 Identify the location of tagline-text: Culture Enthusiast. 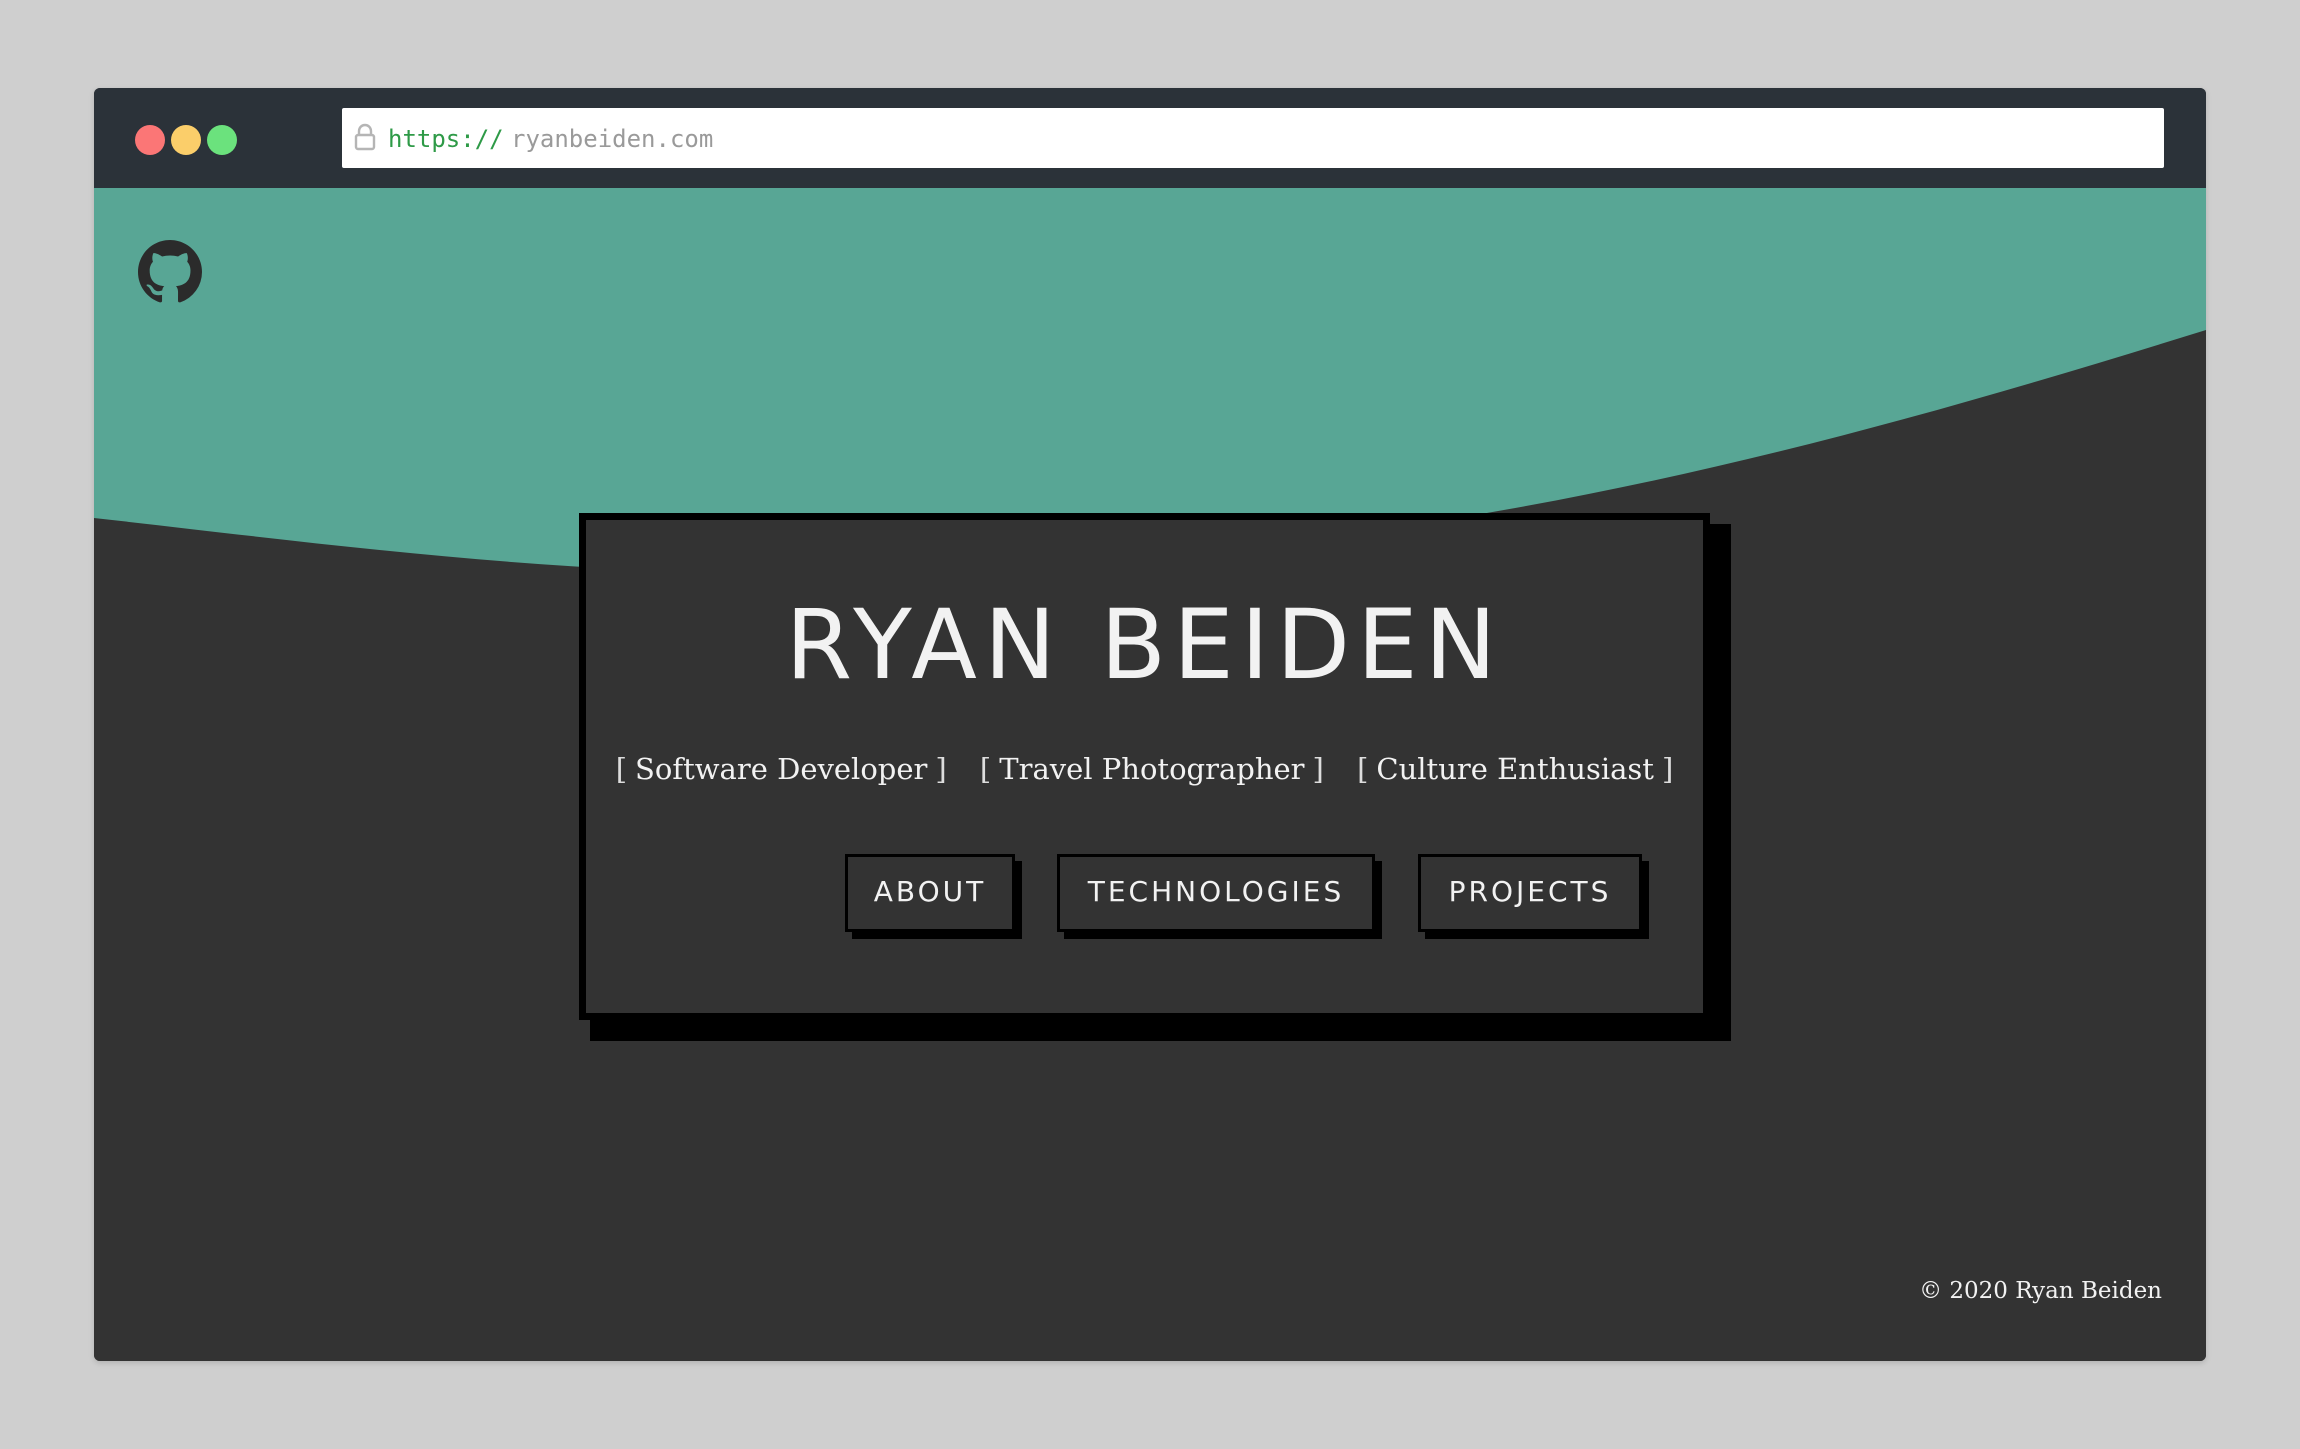
(1515, 769).